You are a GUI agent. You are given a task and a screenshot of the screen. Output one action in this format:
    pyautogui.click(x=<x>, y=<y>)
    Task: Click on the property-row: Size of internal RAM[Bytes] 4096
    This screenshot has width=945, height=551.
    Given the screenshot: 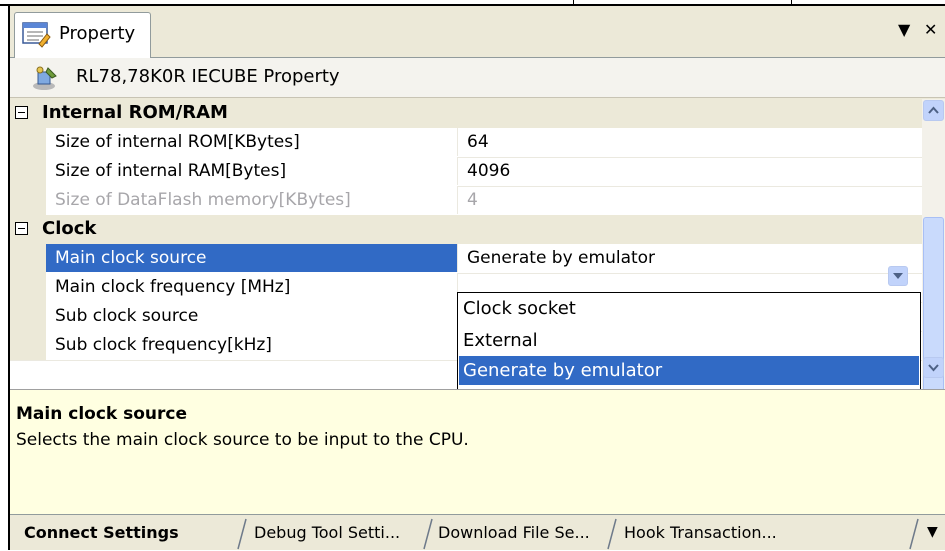 What is the action you would take?
    pyautogui.click(x=466, y=172)
    